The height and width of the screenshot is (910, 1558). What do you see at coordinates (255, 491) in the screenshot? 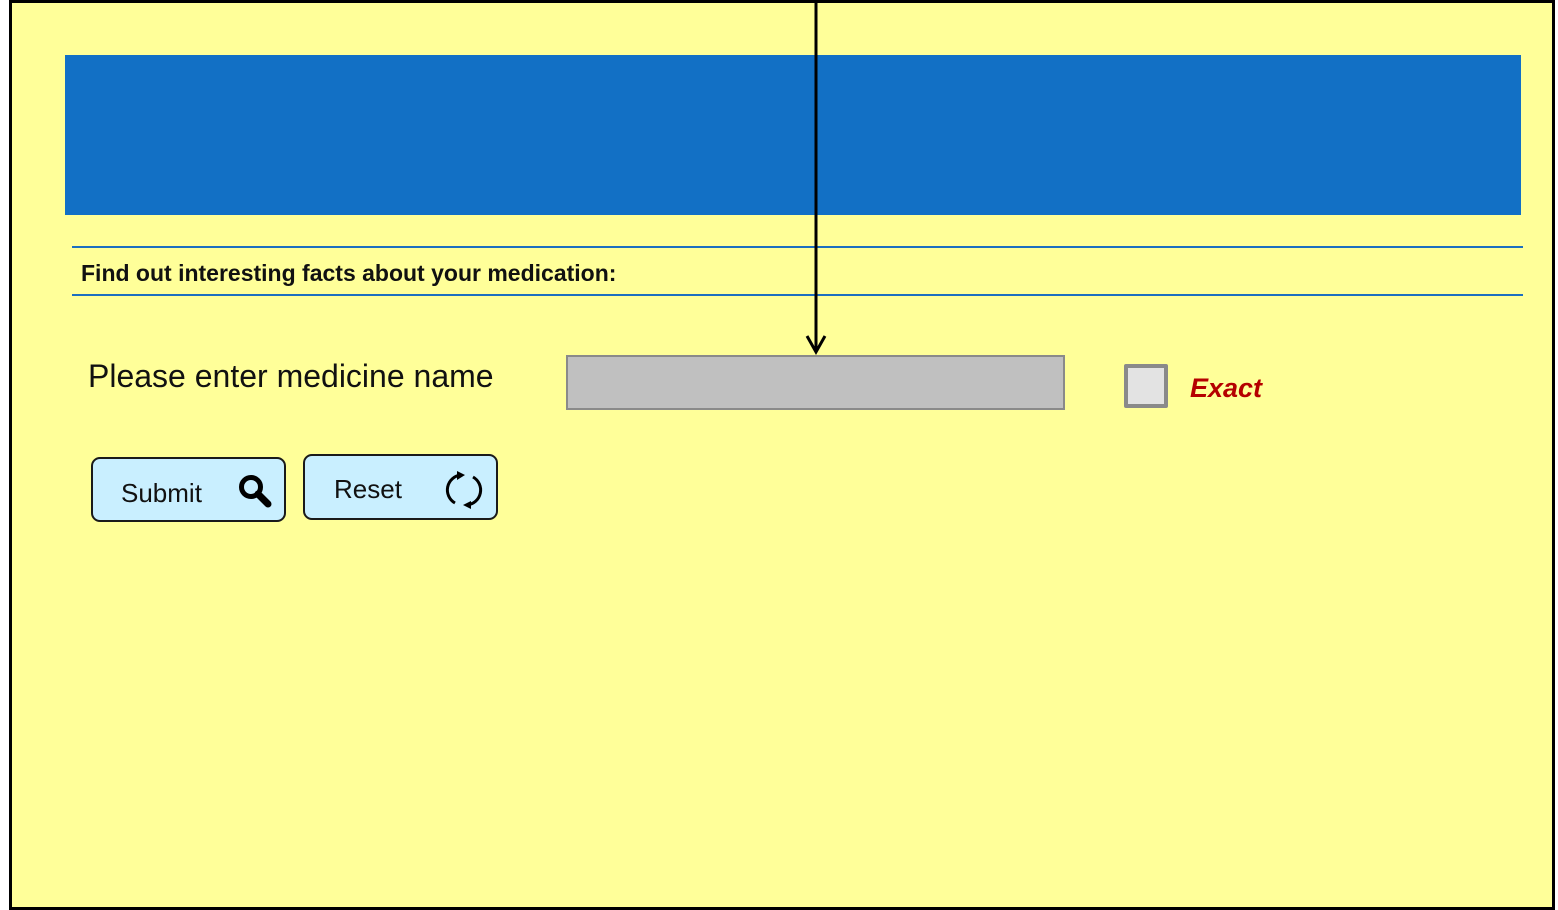
I see `search-icon` at bounding box center [255, 491].